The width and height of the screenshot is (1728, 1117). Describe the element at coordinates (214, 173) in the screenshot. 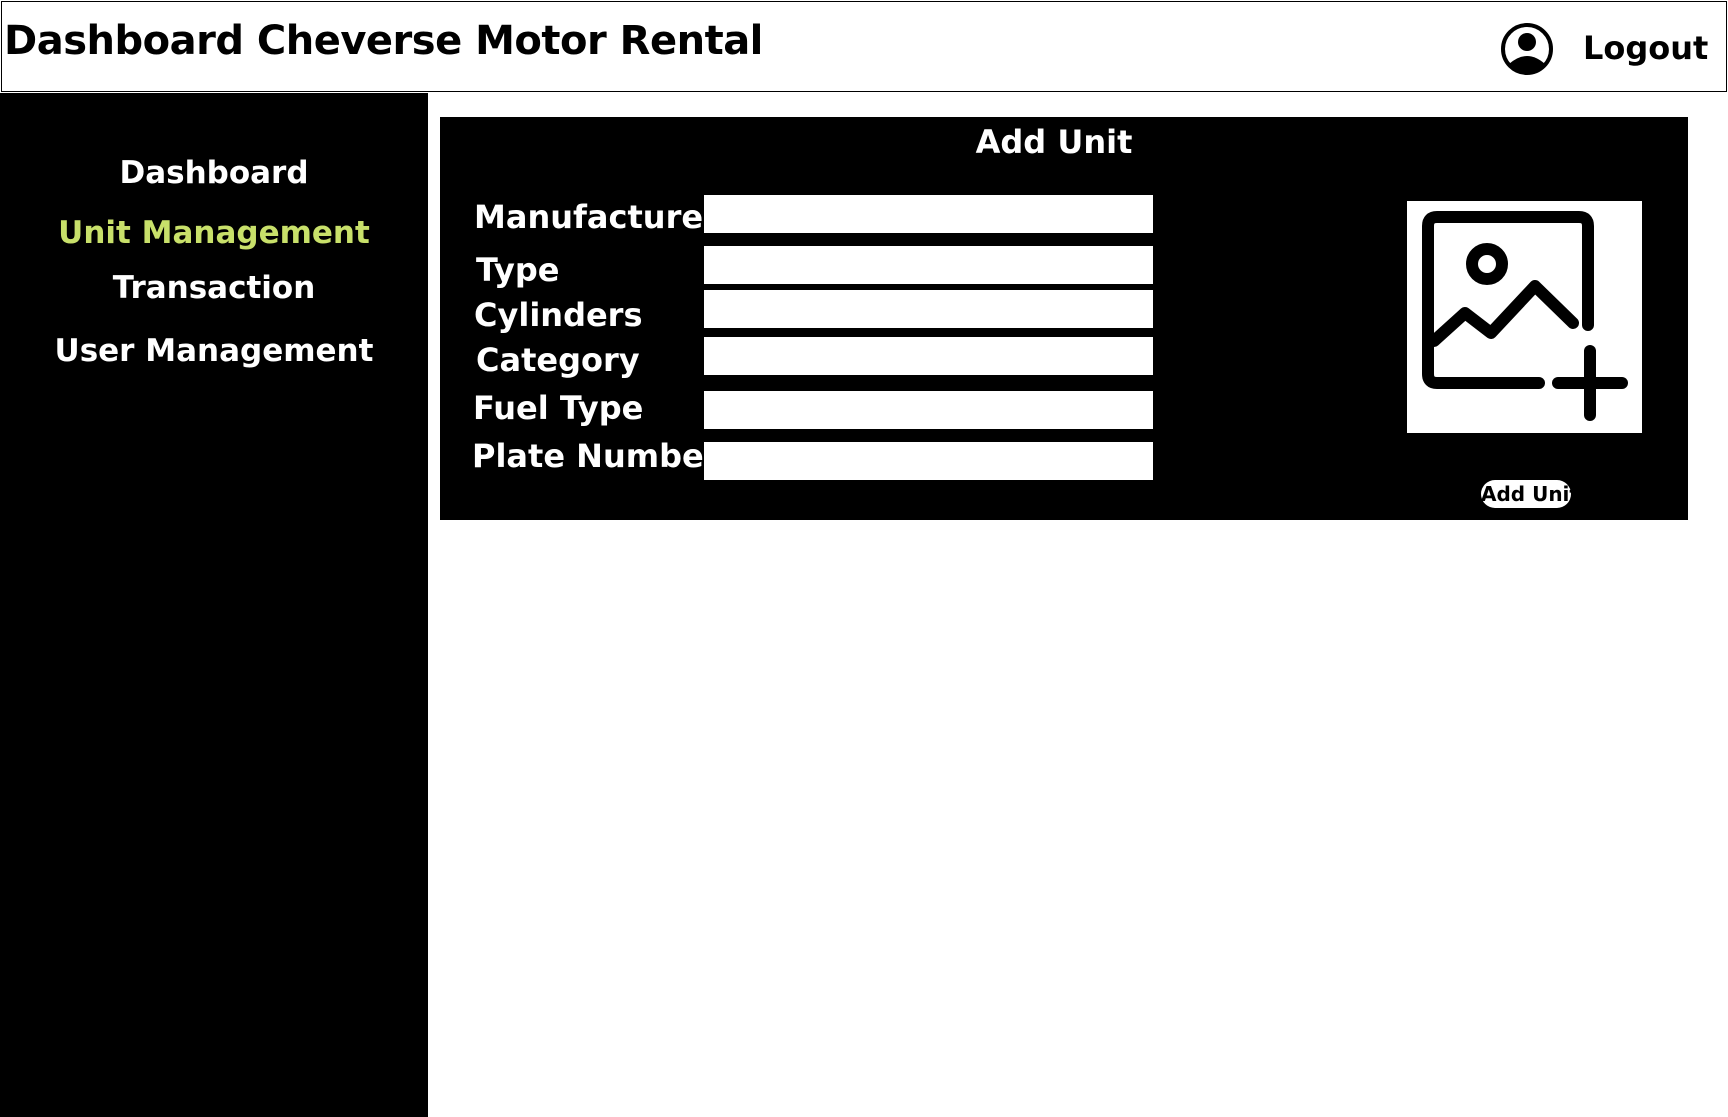

I see `sidebar-item-dashboard: Dashboard` at that location.